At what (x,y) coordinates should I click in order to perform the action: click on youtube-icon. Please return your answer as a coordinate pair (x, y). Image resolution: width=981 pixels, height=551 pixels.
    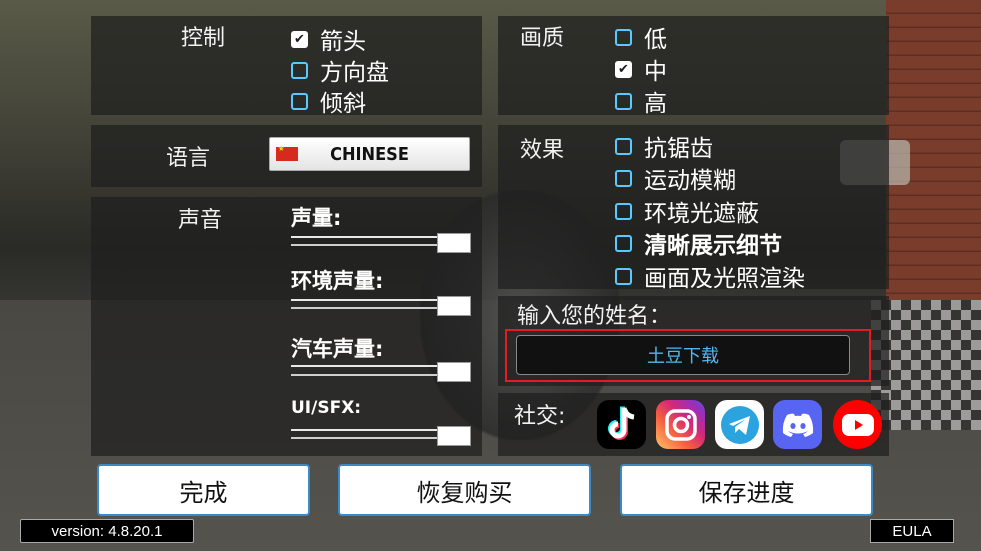
    Looking at the image, I should click on (857, 424).